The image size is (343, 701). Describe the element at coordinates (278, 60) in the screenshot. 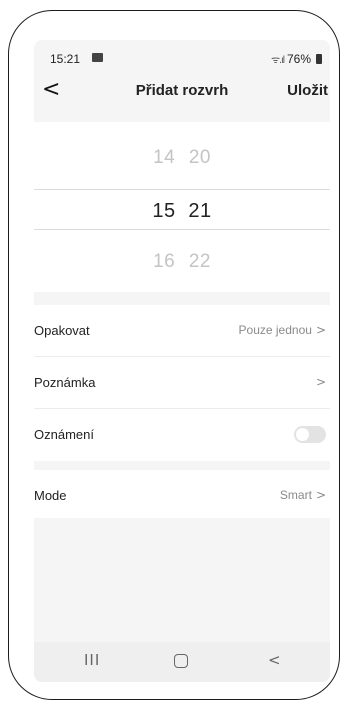

I see `signal-icon: ᯤ.ıl` at that location.